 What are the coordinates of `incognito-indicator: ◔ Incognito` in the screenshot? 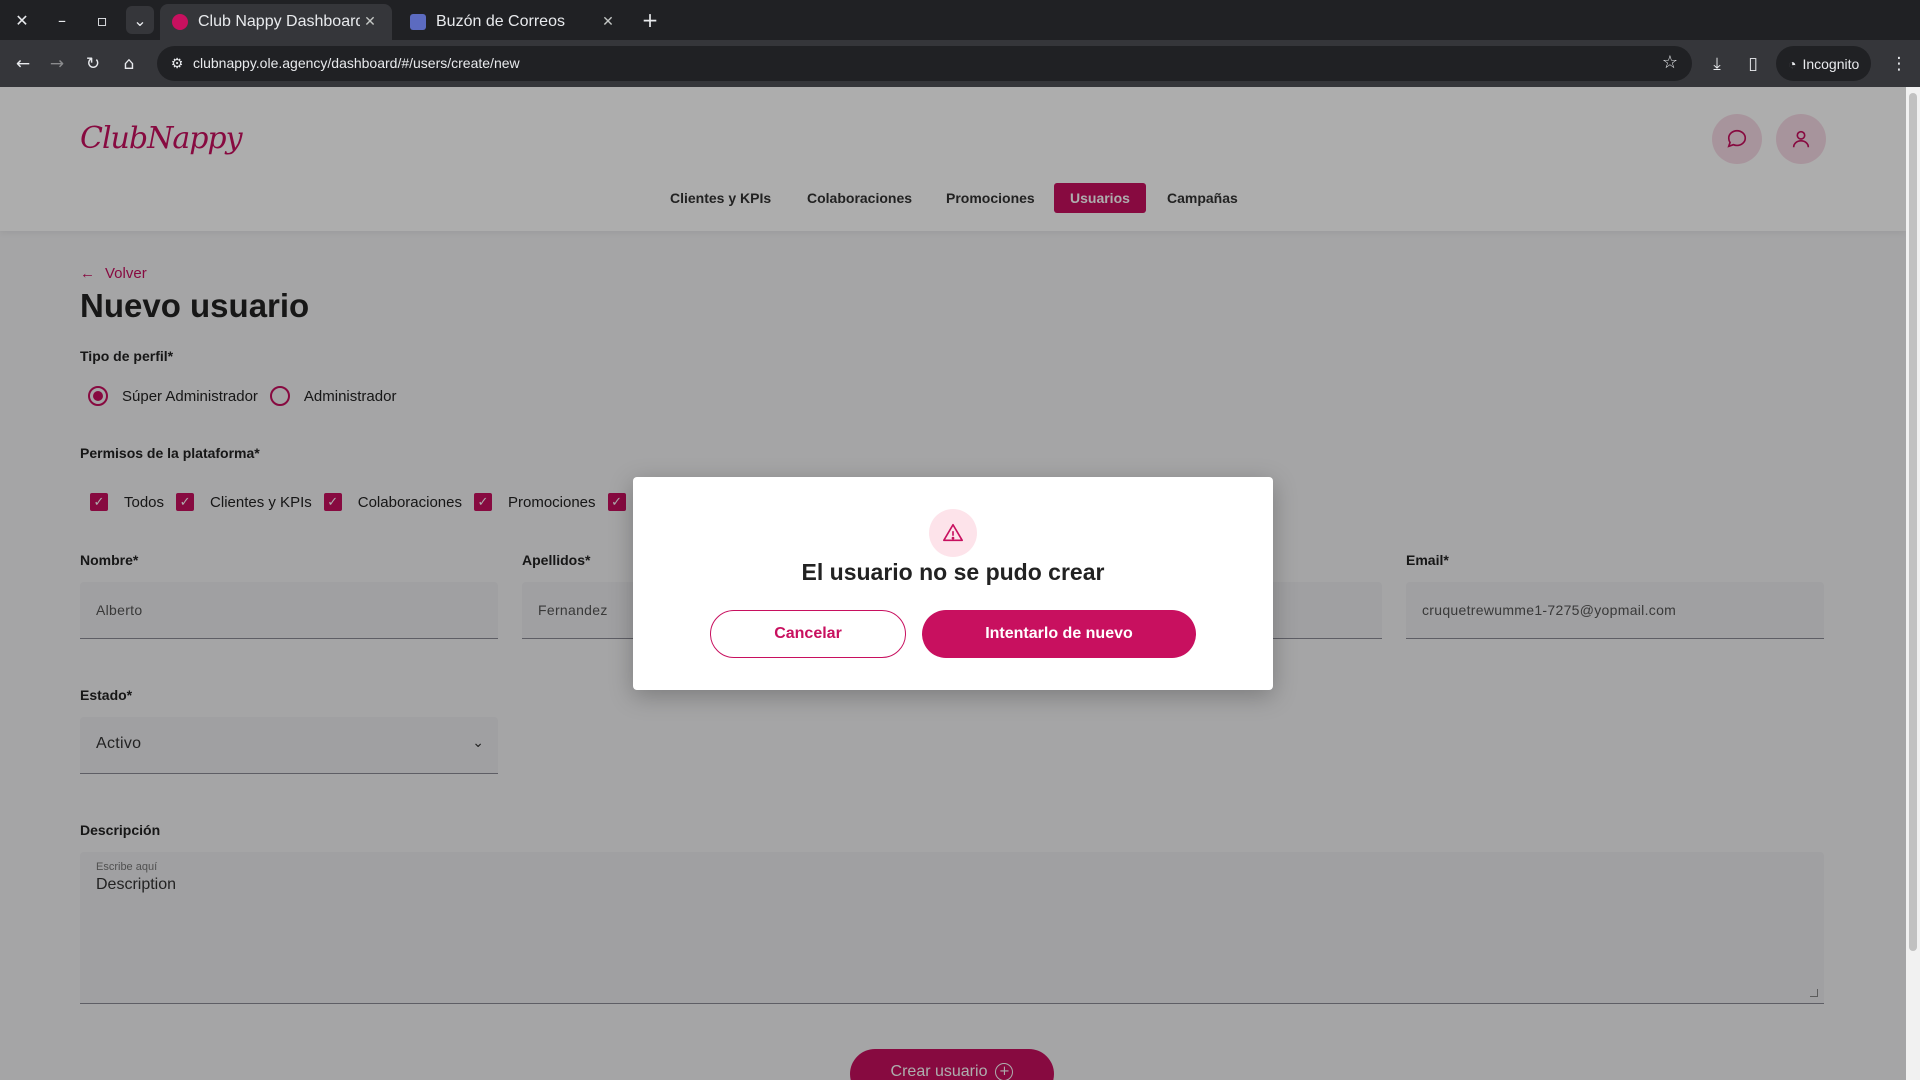 It's located at (1824, 63).